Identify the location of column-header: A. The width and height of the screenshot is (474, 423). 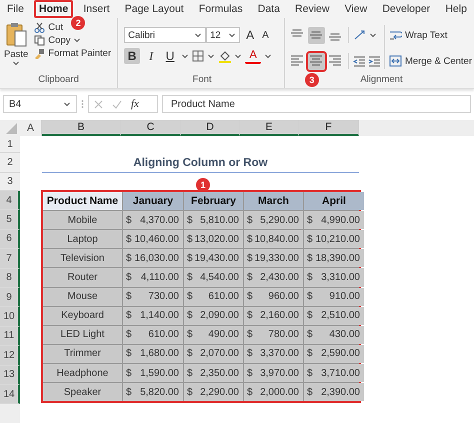
(31, 128).